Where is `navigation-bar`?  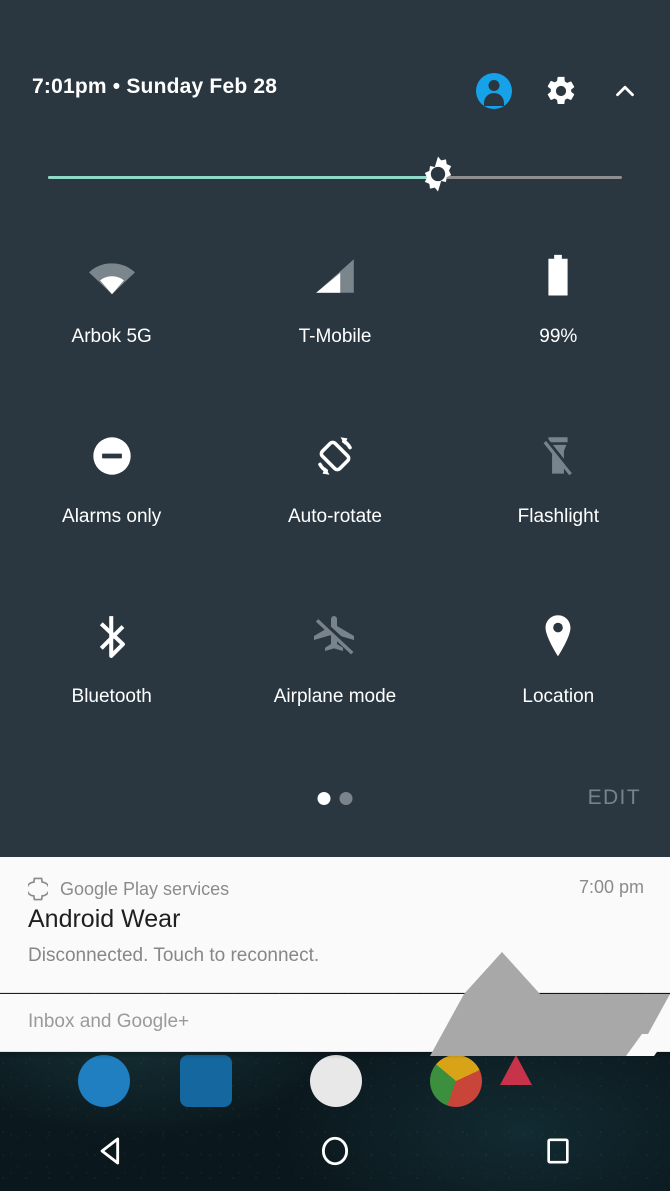
navigation-bar is located at coordinates (335, 1151).